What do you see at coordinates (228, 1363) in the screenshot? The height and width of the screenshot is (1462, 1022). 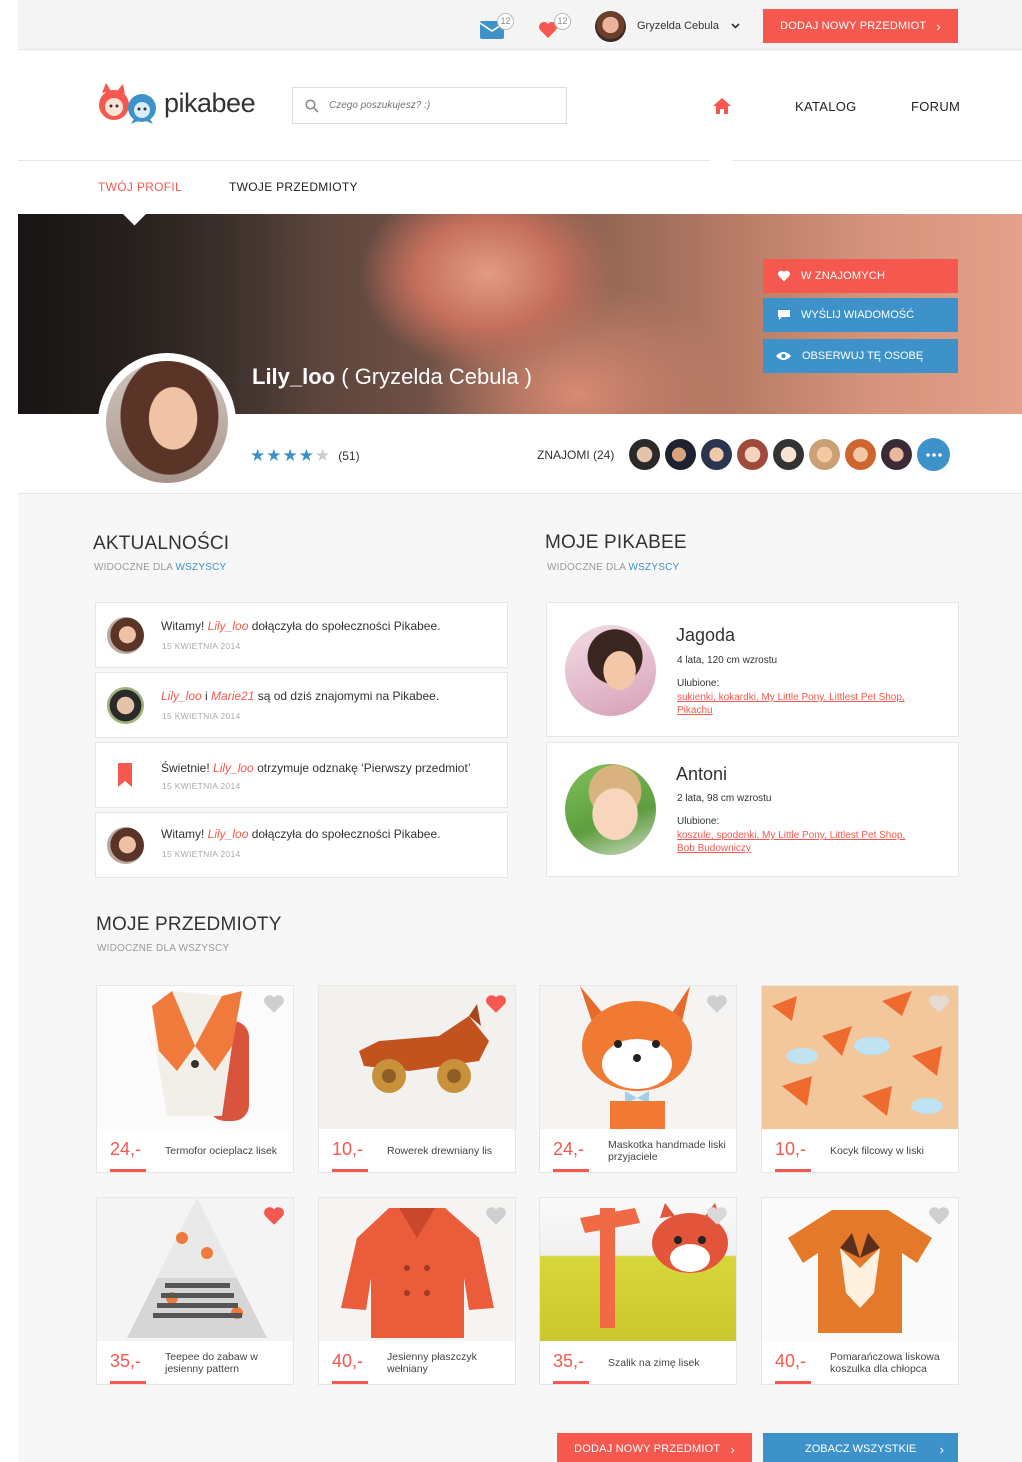 I see `product-name: Teepee do zabaw w jesienny pattern` at bounding box center [228, 1363].